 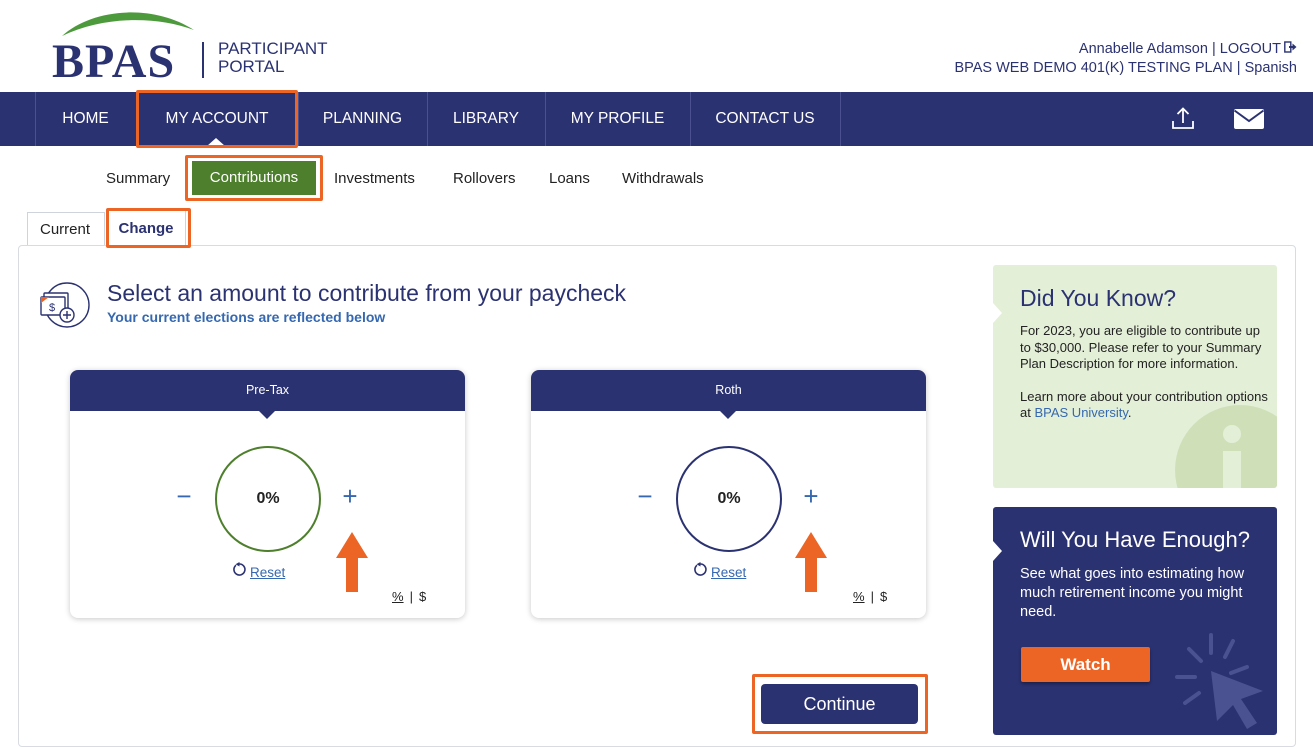 What do you see at coordinates (1098, 298) in the screenshot?
I see `did-you-know-title: Did You Know?` at bounding box center [1098, 298].